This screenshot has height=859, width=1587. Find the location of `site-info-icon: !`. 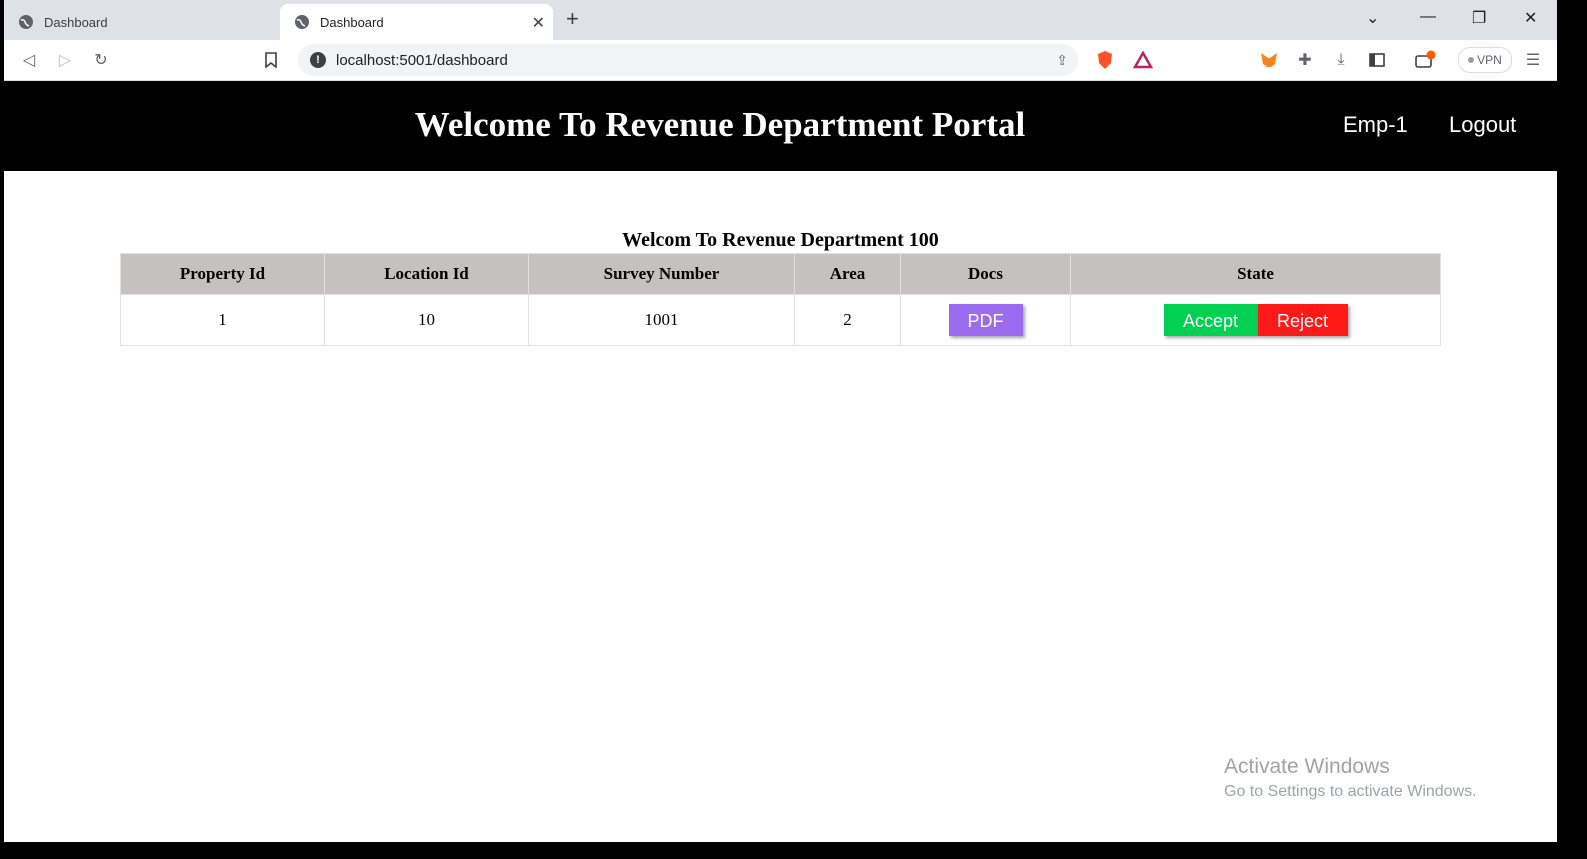

site-info-icon: ! is located at coordinates (318, 60).